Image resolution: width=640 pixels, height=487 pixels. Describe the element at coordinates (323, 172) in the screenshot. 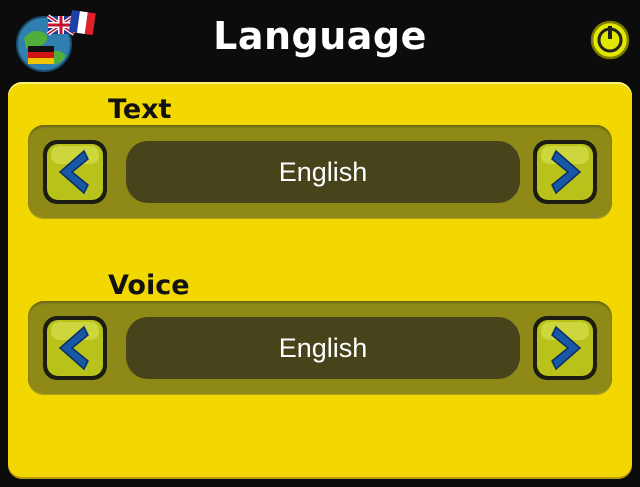

I see `text-language-value: English` at that location.